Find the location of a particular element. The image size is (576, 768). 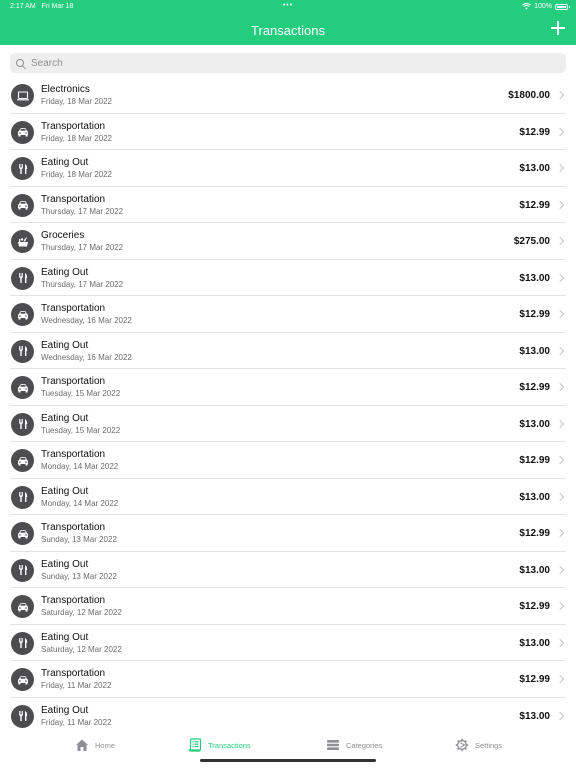

tab-bar: Home Transactions Categories Settings is located at coordinates (288, 750).